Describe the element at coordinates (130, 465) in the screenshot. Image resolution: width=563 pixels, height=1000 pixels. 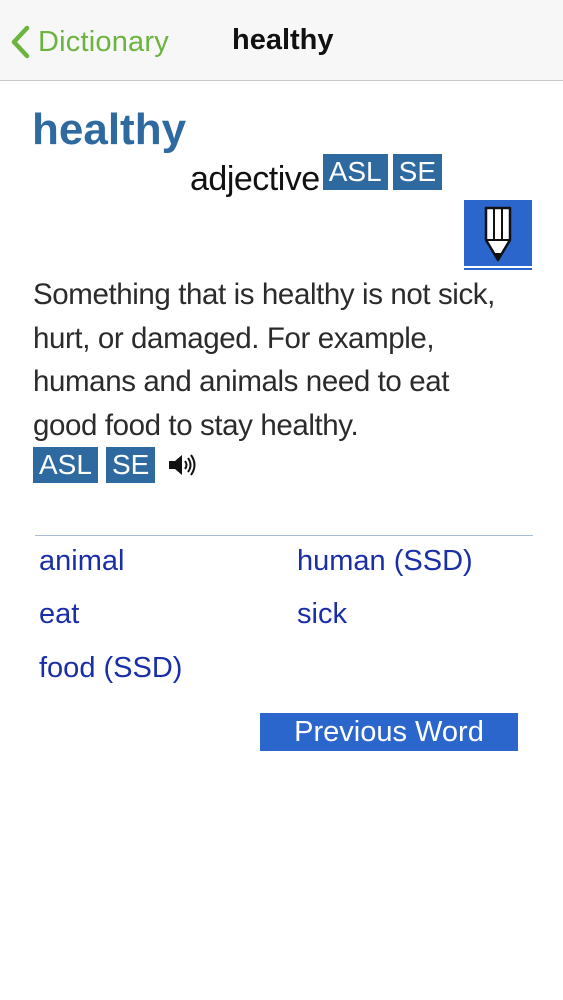
I see `definition-se-button: SE` at that location.